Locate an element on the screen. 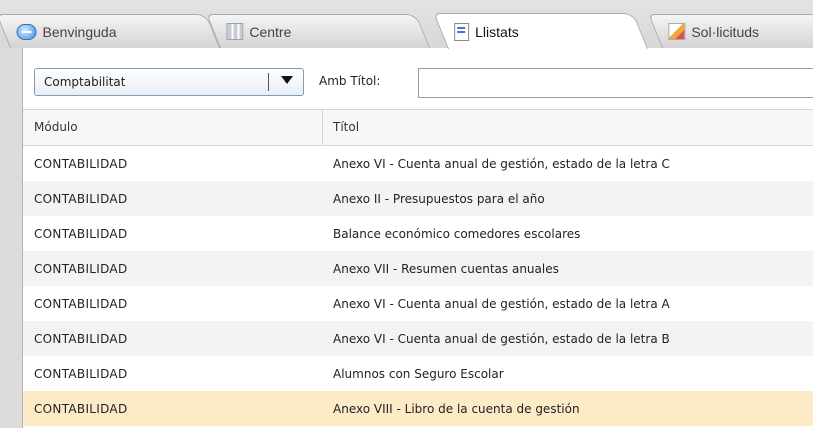 This screenshot has width=813, height=428. pencil-icon is located at coordinates (677, 31).